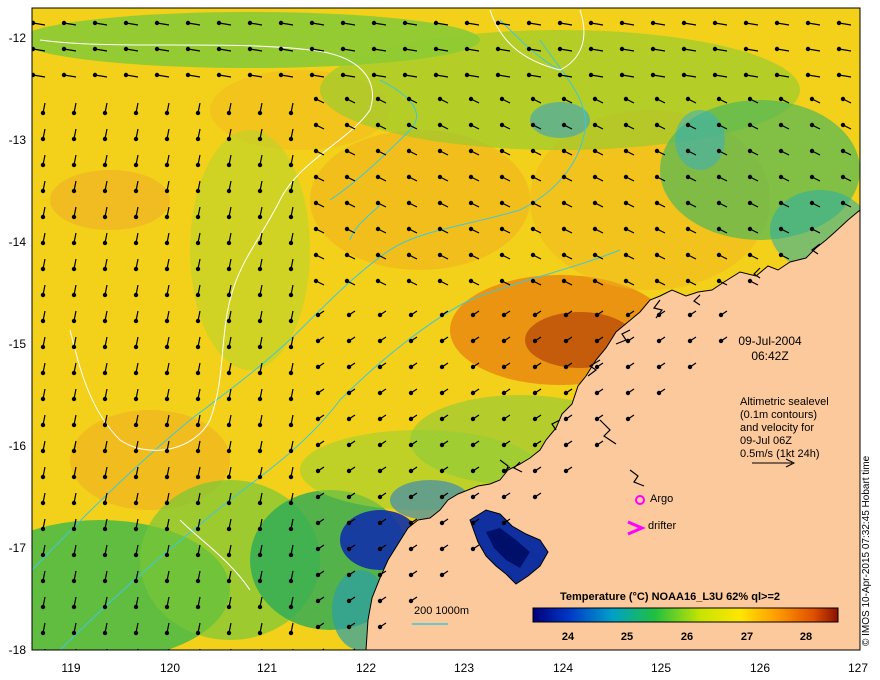 The image size is (880, 680). Describe the element at coordinates (747, 637) in the screenshot. I see `colorbar-tick: 27` at that location.